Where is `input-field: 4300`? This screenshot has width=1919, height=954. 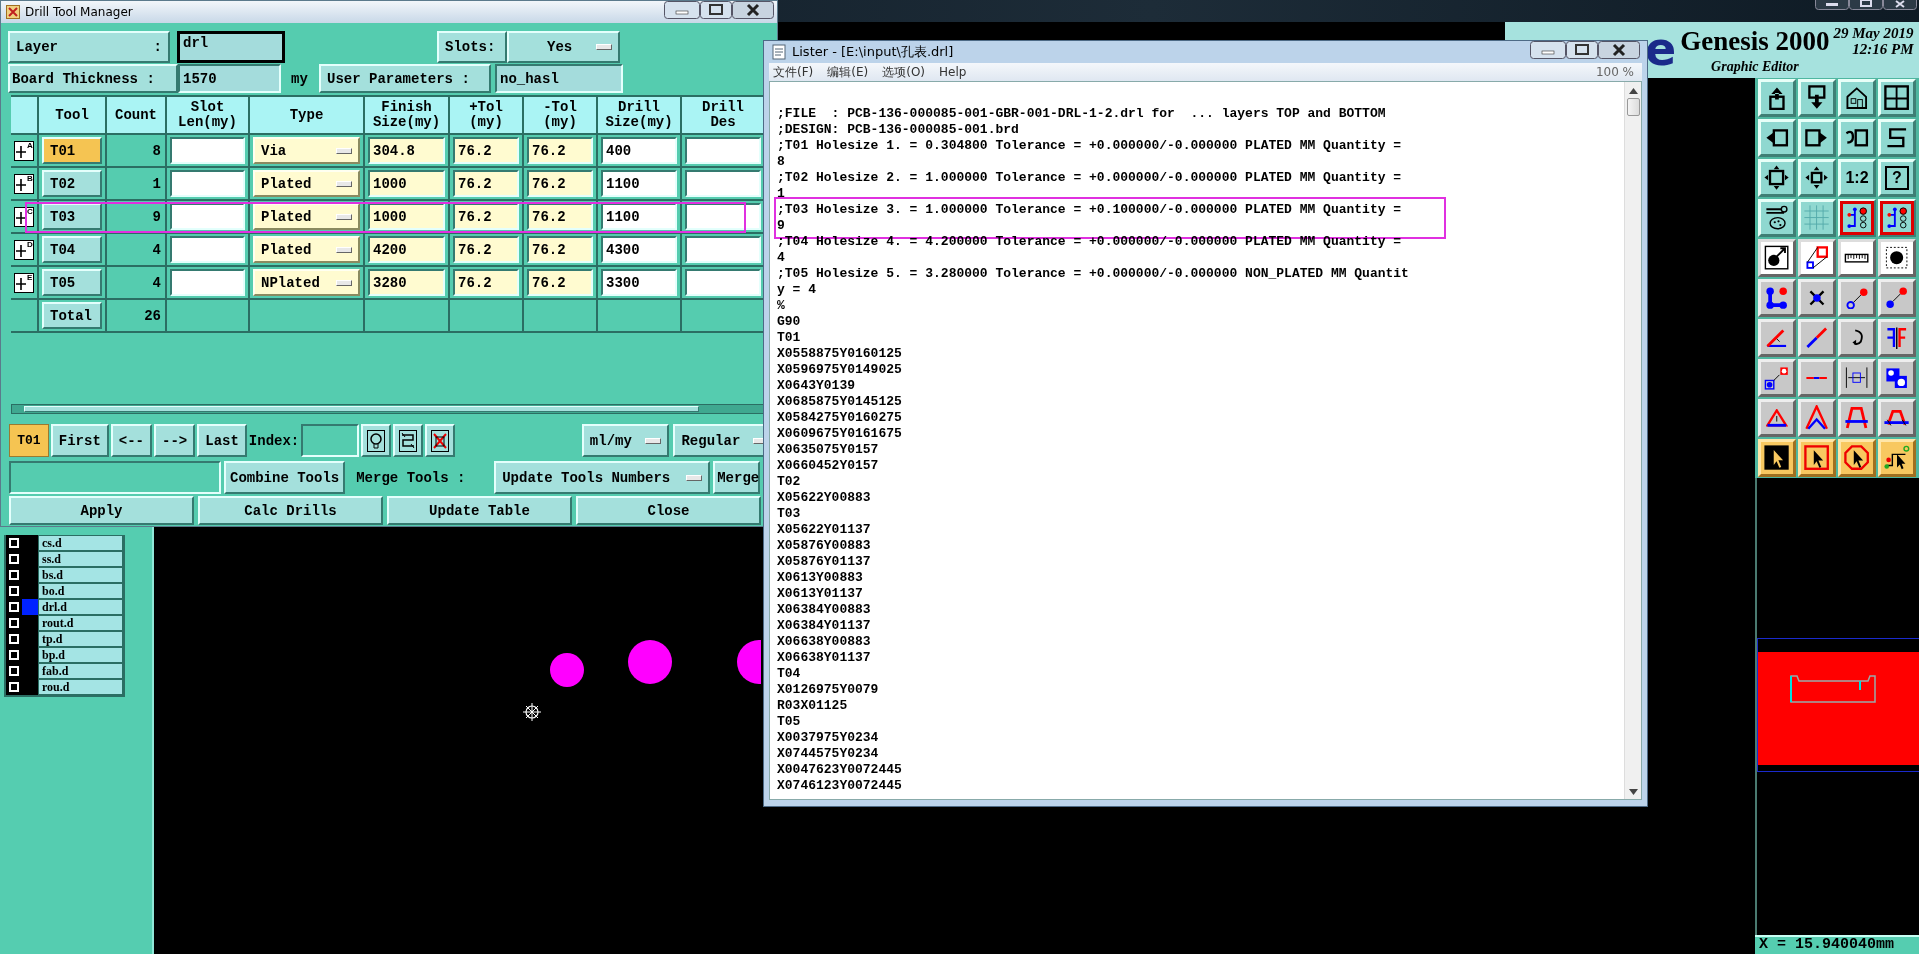
input-field: 4300 is located at coordinates (639, 249).